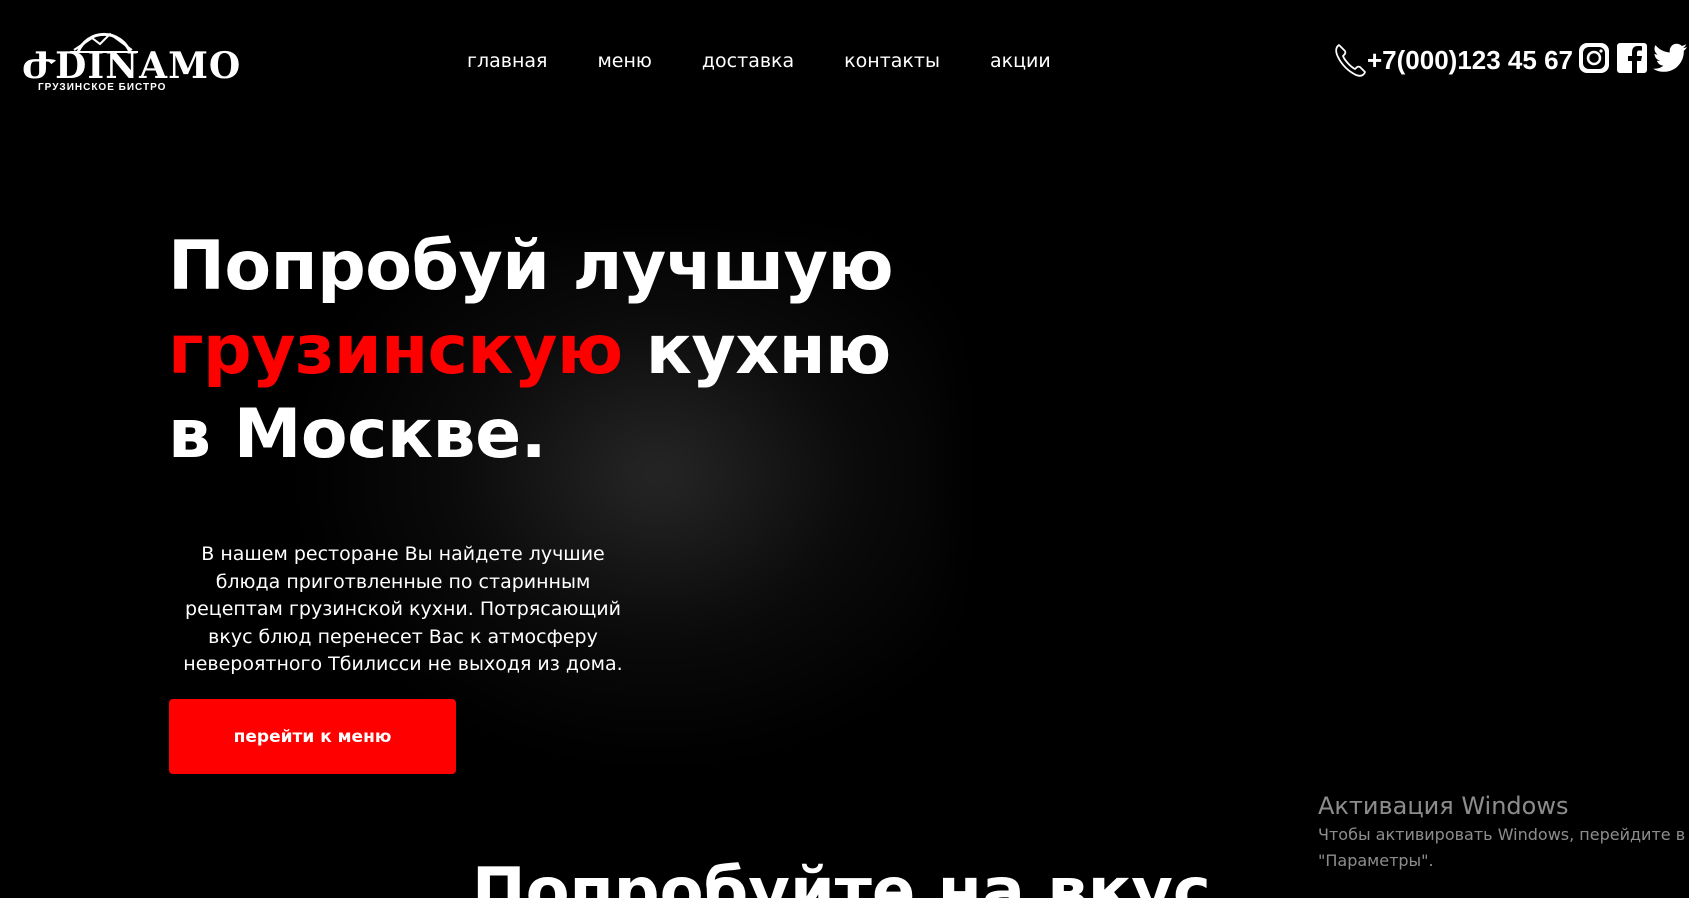 The width and height of the screenshot is (1689, 898). What do you see at coordinates (892, 61) in the screenshot?
I see `nav-item-contacts: контакты` at bounding box center [892, 61].